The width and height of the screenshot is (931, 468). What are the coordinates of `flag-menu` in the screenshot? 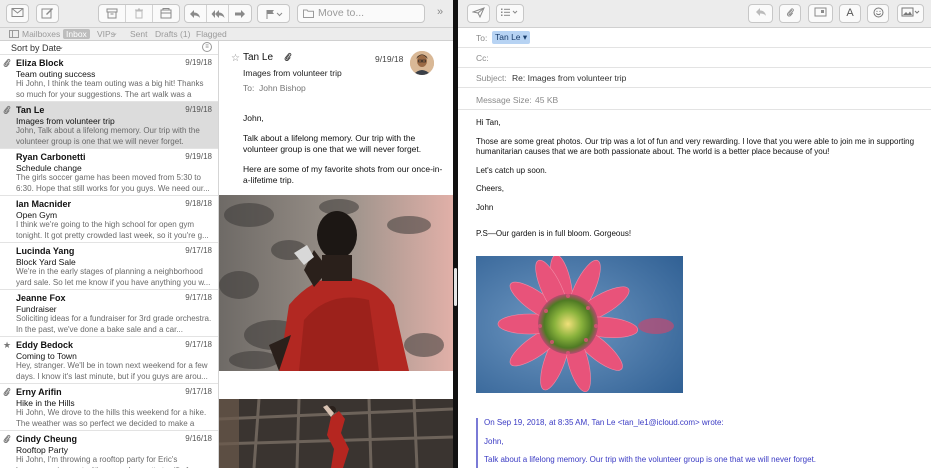 It's located at (273, 13).